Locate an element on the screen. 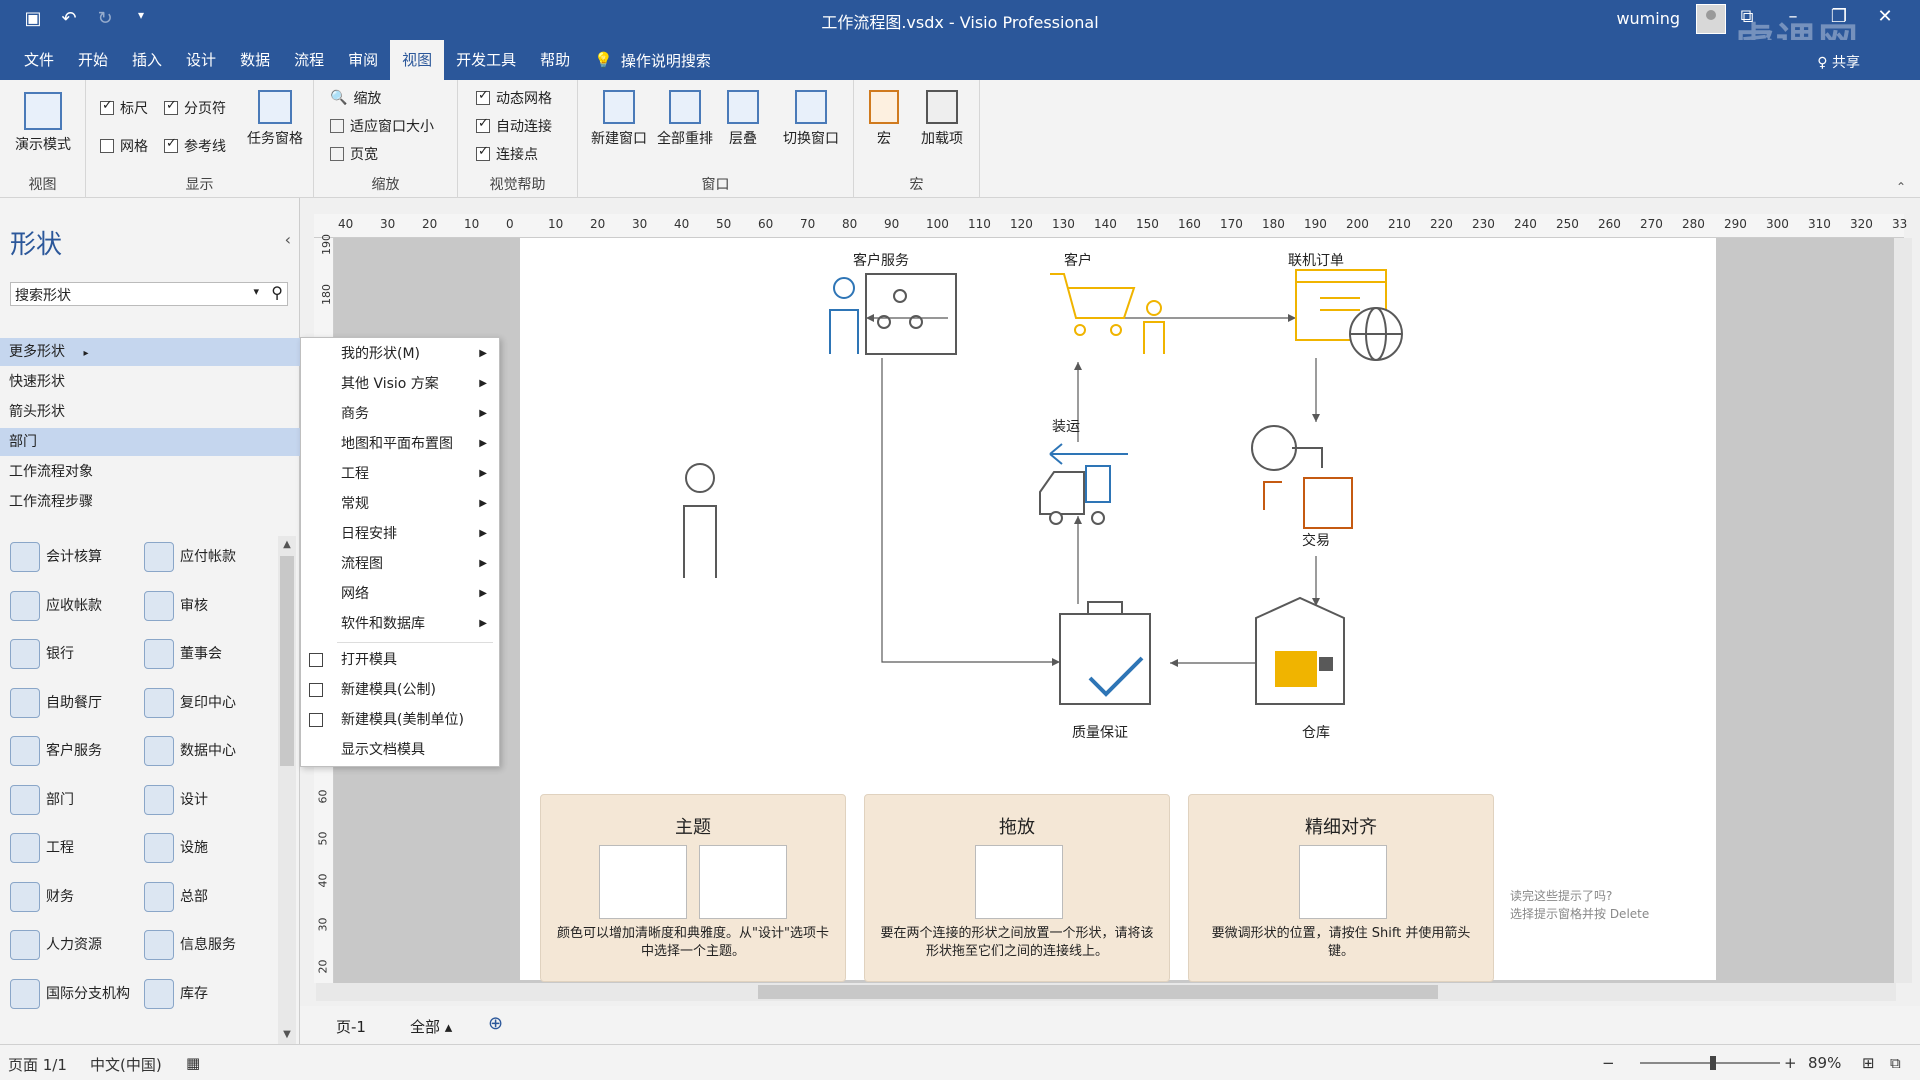 Image resolution: width=1920 pixels, height=1080 pixels. language-status: 中文(中国) is located at coordinates (126, 1064).